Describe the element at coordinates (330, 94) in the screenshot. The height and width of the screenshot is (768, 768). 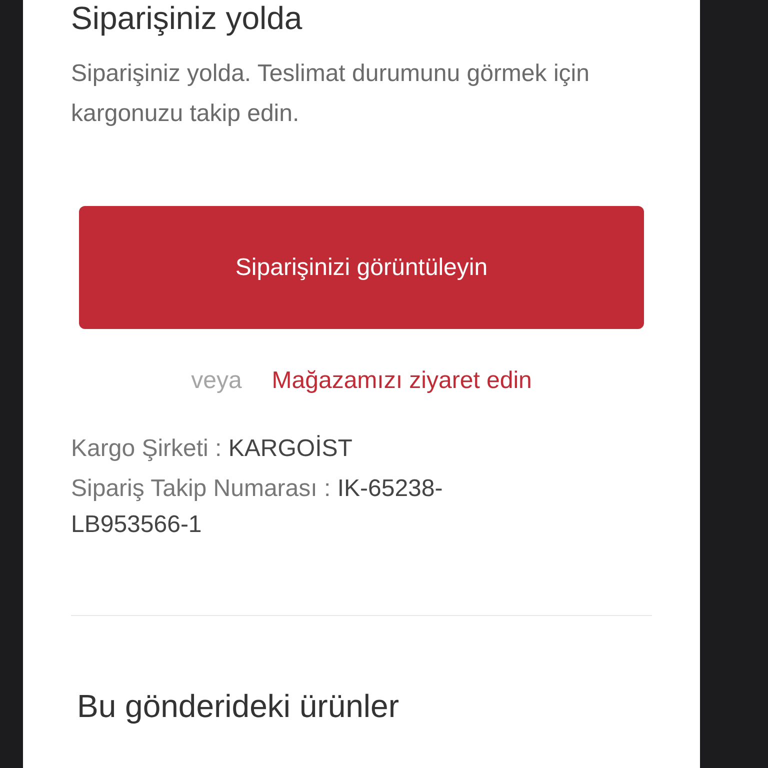
I see `status-message: Siparişiniz yolda. Teslimat durumunu görmek için kargonuzu takip edin.` at that location.